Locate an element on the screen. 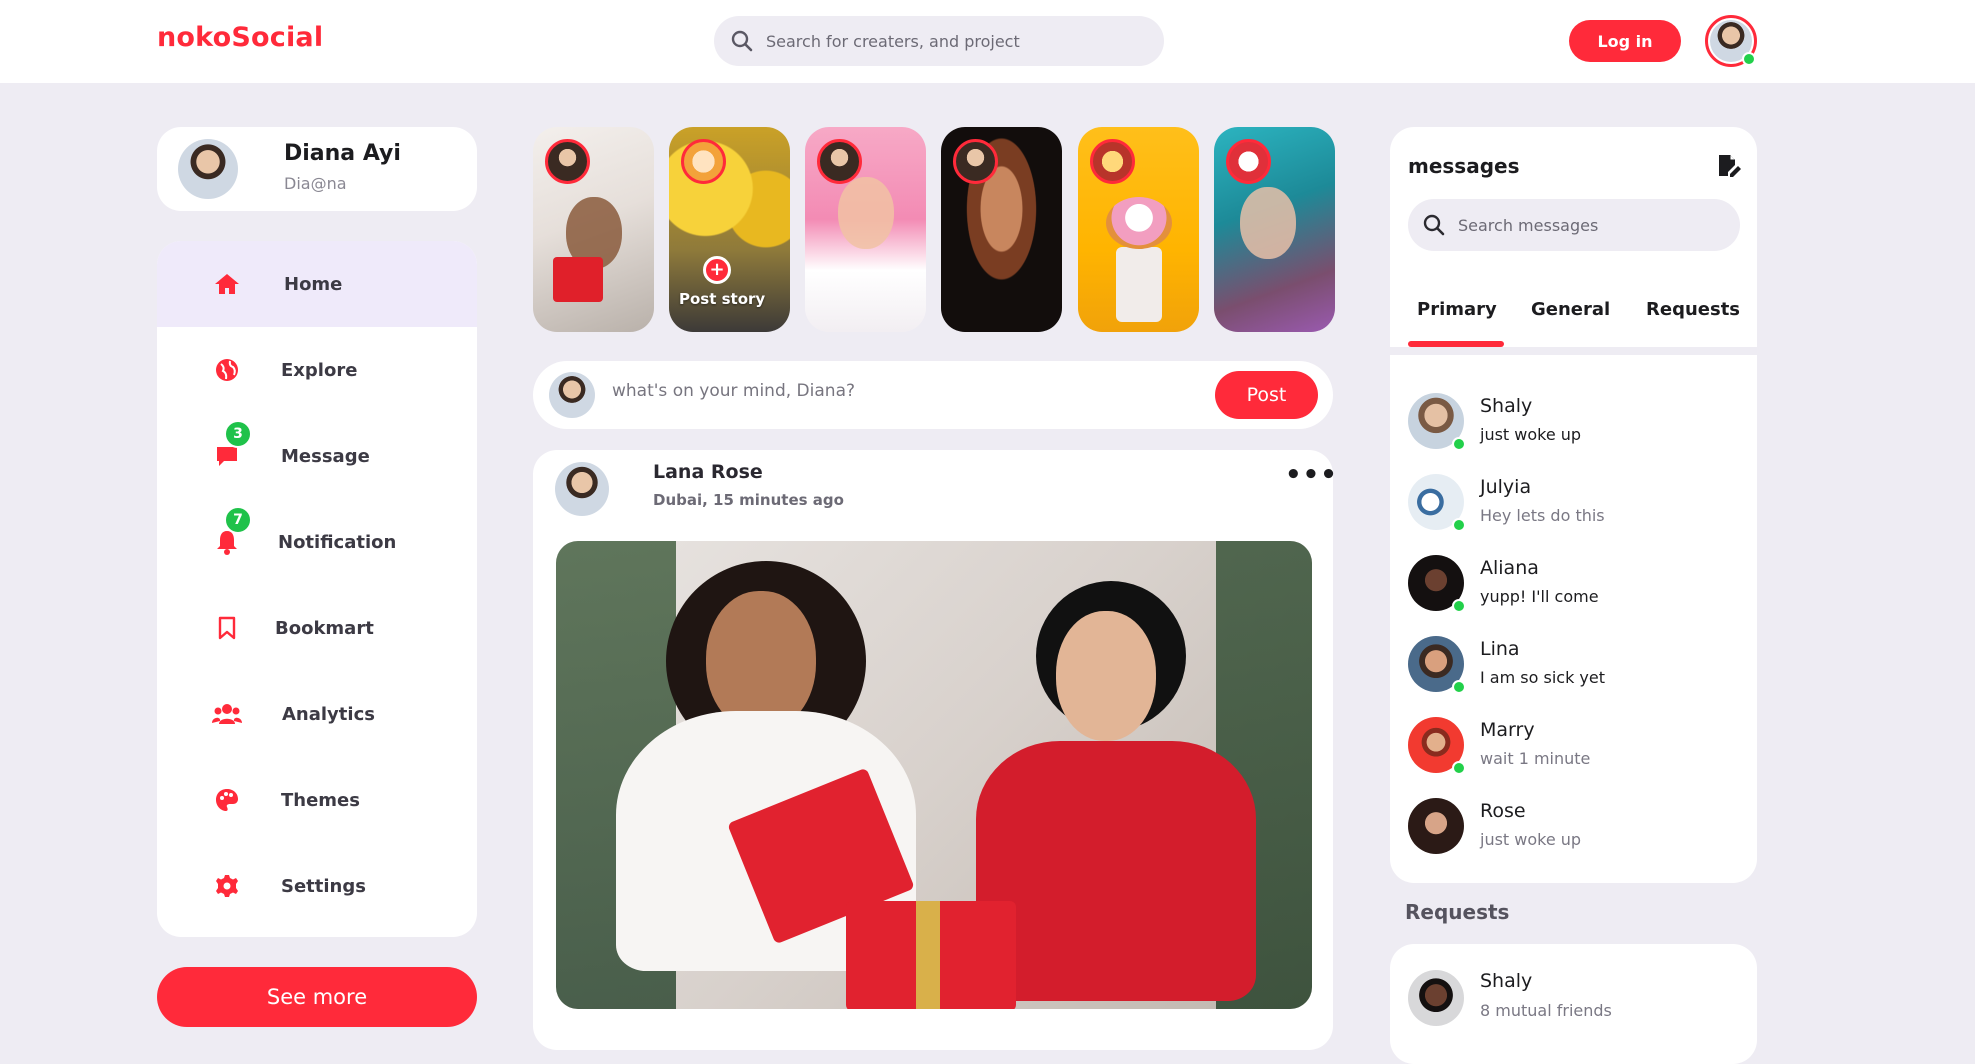 The height and width of the screenshot is (1064, 1975). login-button: Log in is located at coordinates (1625, 41).